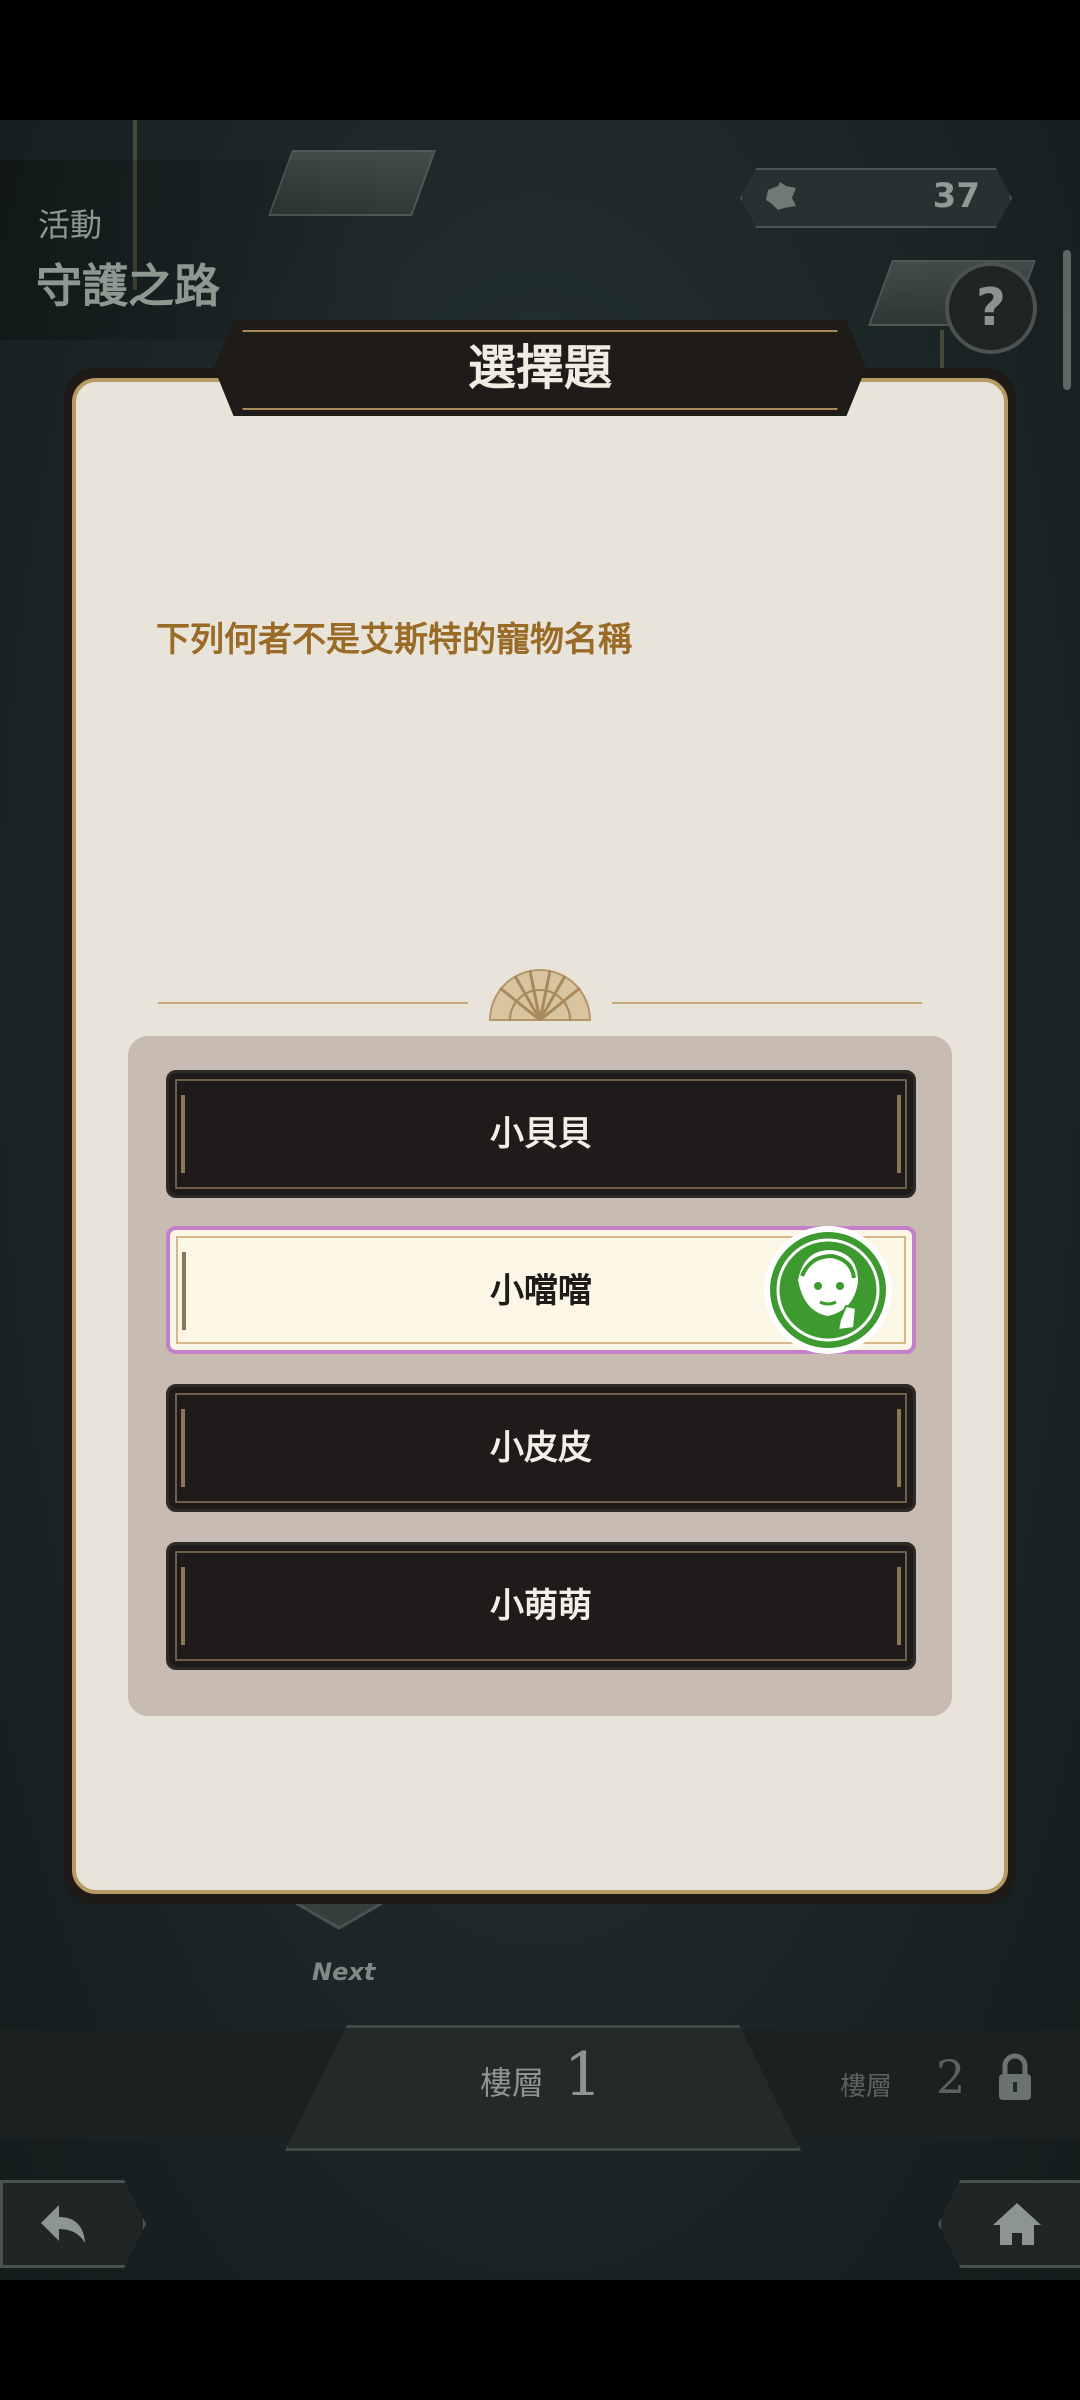 Image resolution: width=1080 pixels, height=2400 pixels. Describe the element at coordinates (1067, 320) in the screenshot. I see `scrollbar` at that location.